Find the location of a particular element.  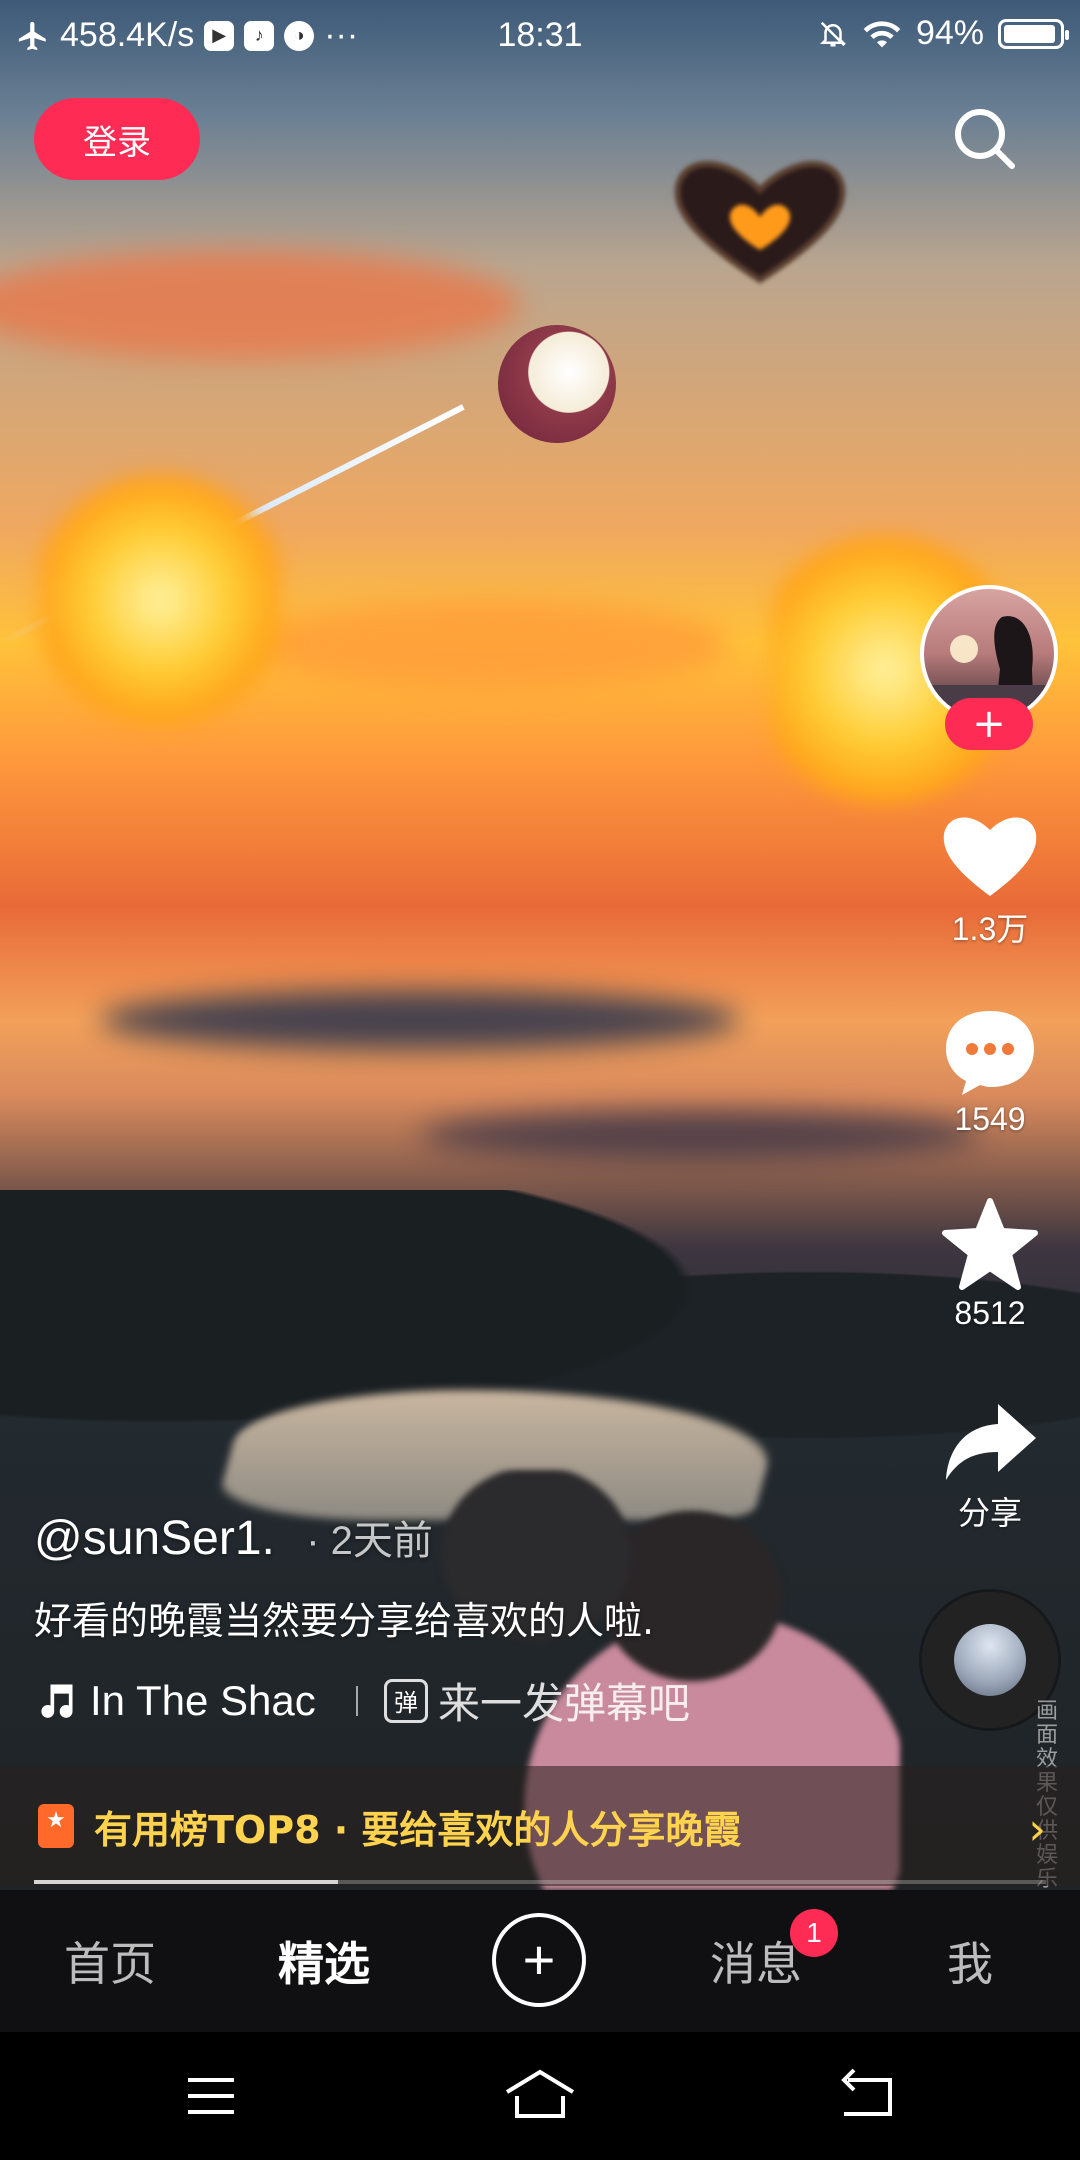

favorite-count: 8512 is located at coordinates (990, 1313).